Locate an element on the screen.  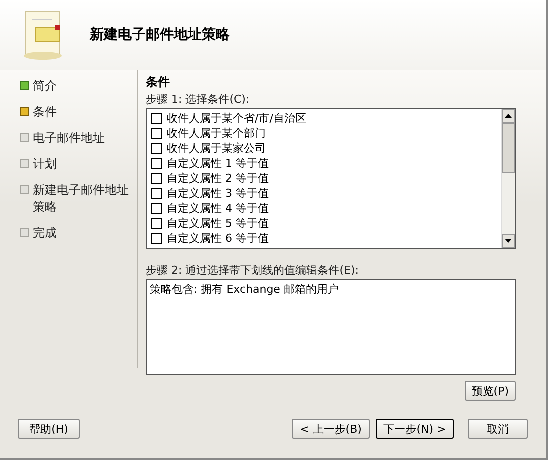
up-arrow-icon is located at coordinates (508, 116).